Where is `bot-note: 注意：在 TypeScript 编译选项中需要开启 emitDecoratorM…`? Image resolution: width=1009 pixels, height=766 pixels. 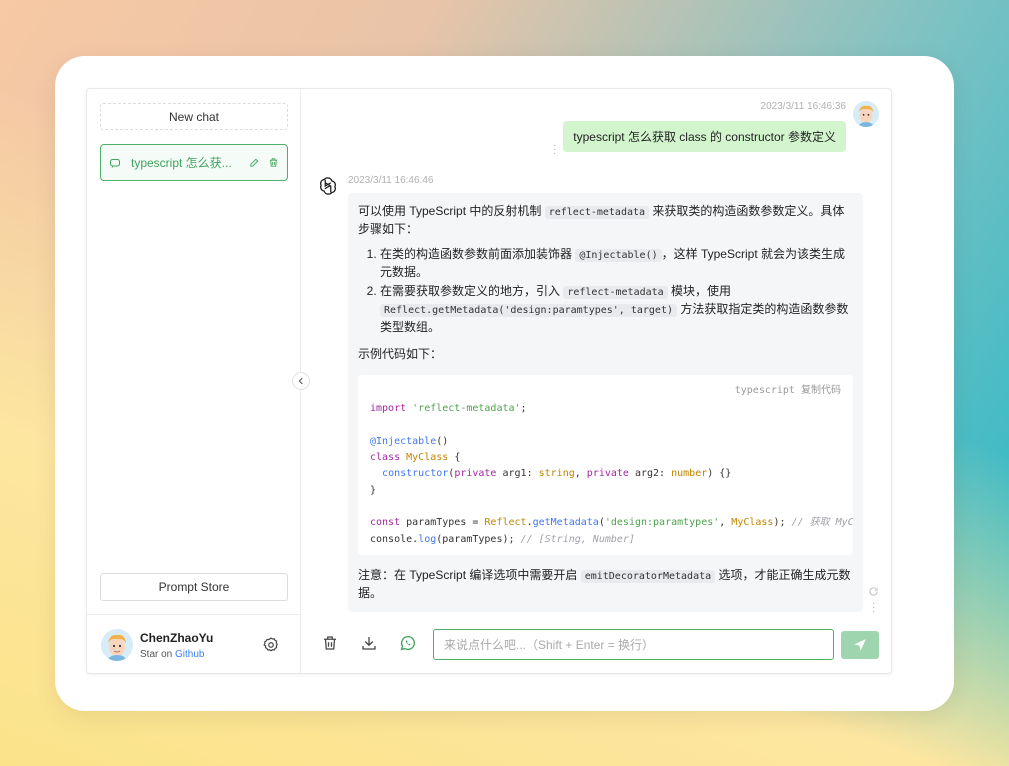 bot-note: 注意：在 TypeScript 编译选项中需要开启 emitDecoratorM… is located at coordinates (605, 584).